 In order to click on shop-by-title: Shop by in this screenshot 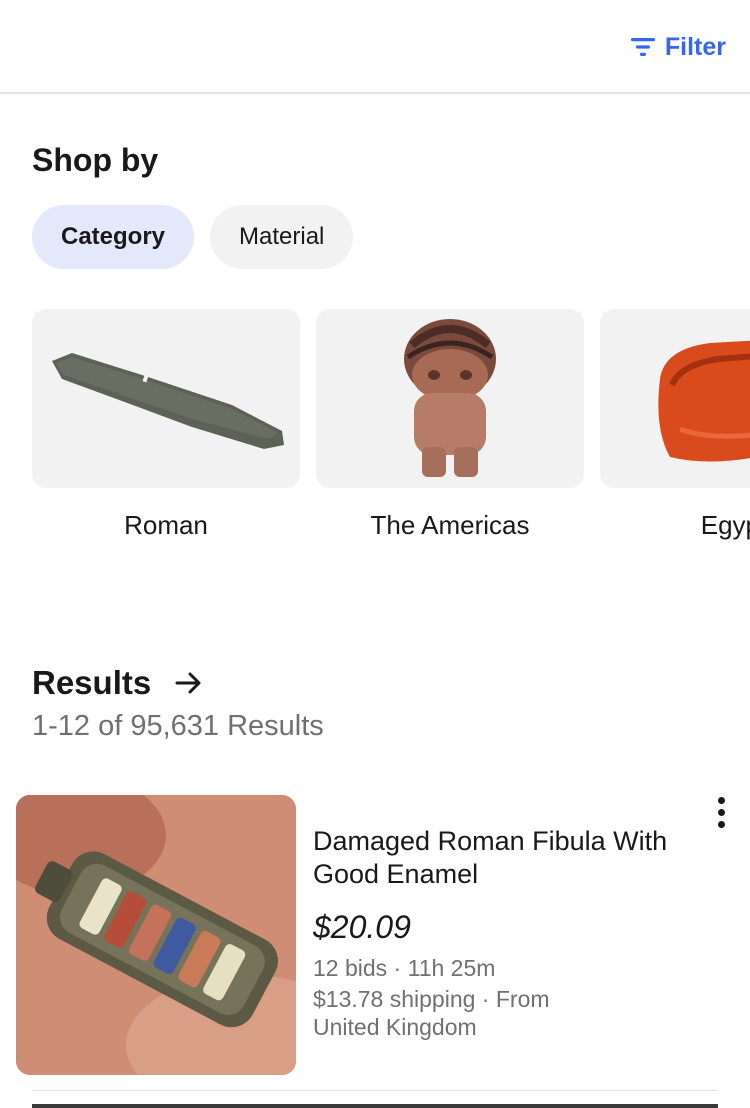, I will do `click(95, 160)`.